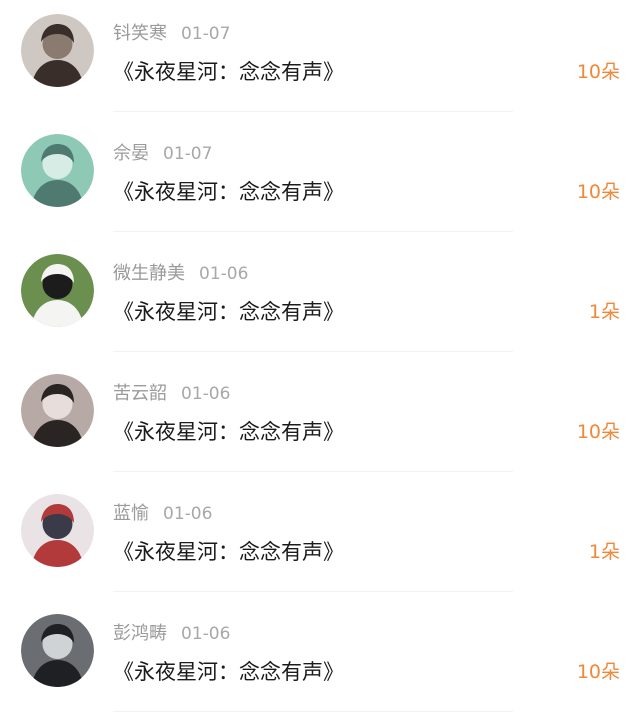 This screenshot has height=720, width=640. What do you see at coordinates (140, 393) in the screenshot?
I see `user-name: 苦云韶` at bounding box center [140, 393].